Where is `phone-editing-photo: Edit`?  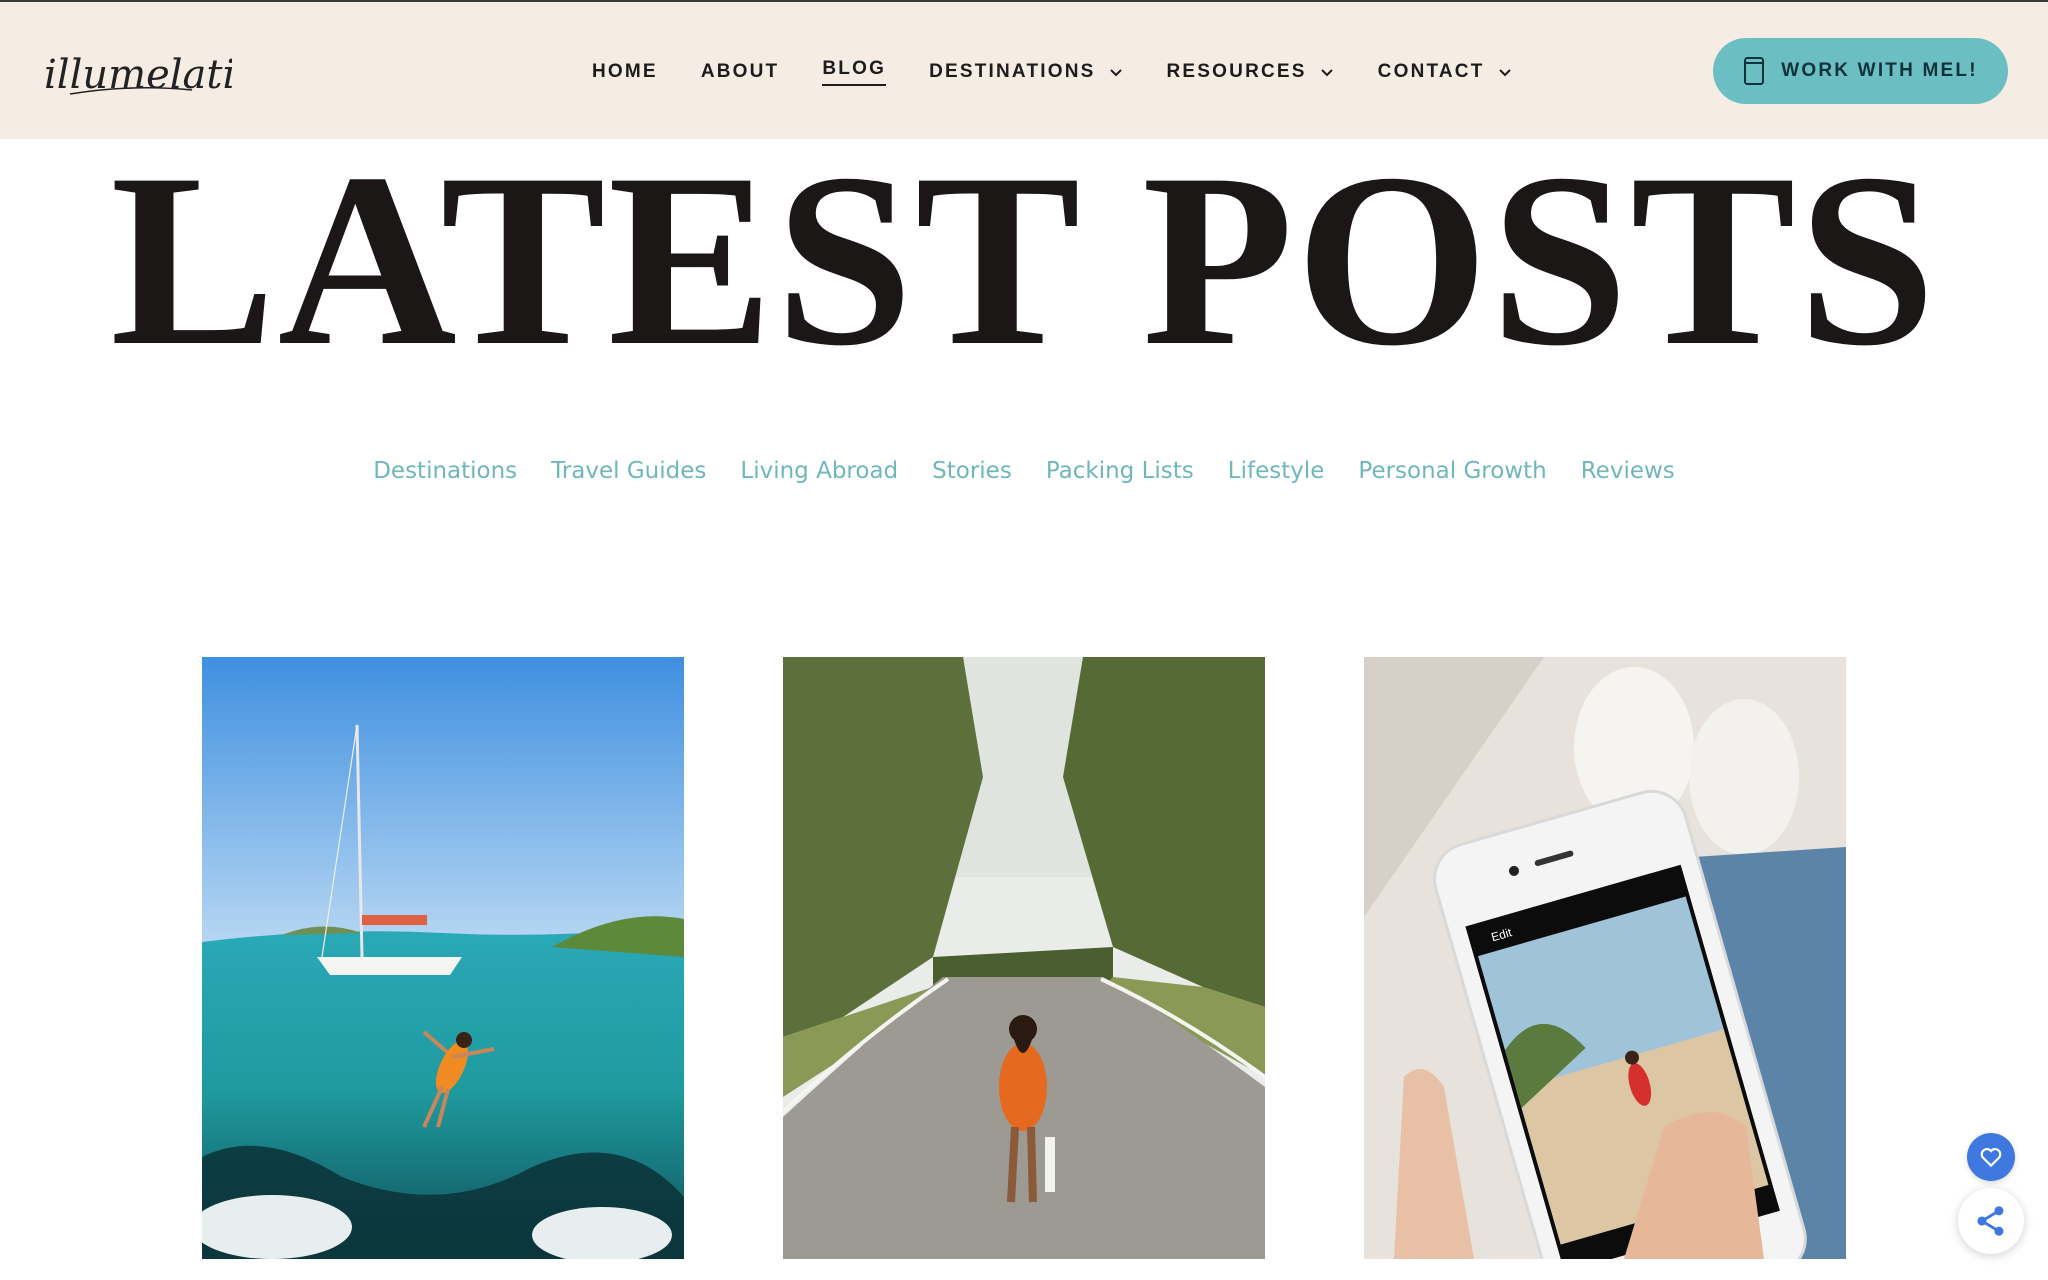 phone-editing-photo: Edit is located at coordinates (1605, 958).